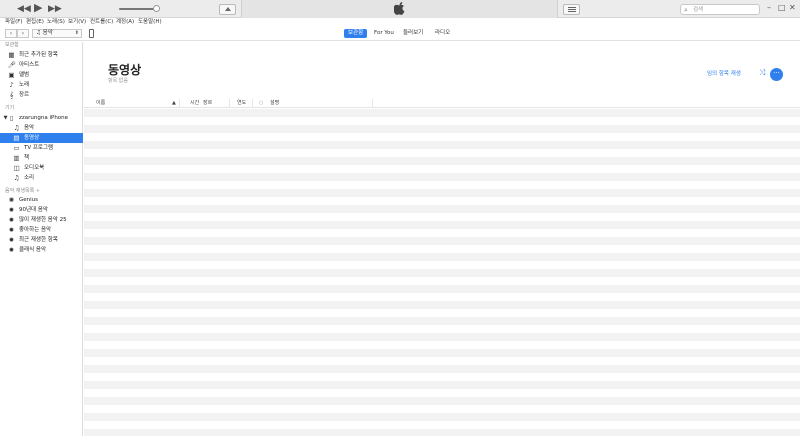  I want to click on minimize-icon: –, so click(769, 8).